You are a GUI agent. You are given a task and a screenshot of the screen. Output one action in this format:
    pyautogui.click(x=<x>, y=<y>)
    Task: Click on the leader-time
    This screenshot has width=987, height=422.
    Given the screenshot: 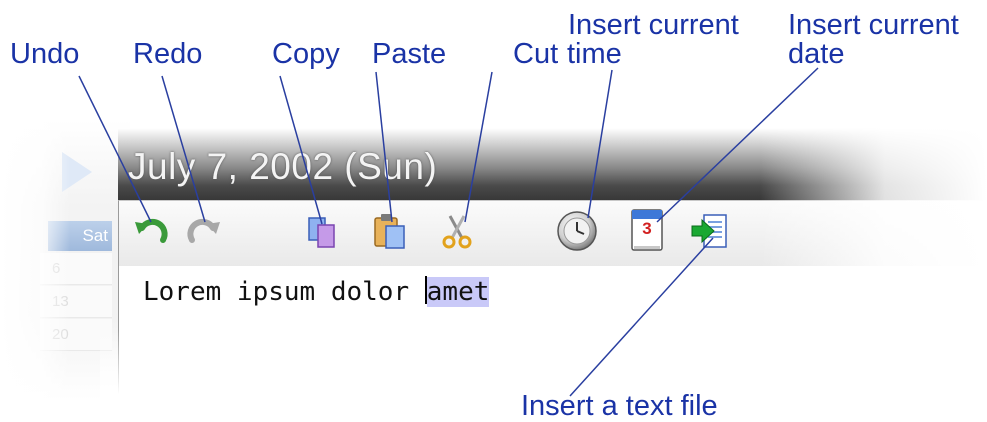 What is the action you would take?
    pyautogui.click(x=600, y=144)
    